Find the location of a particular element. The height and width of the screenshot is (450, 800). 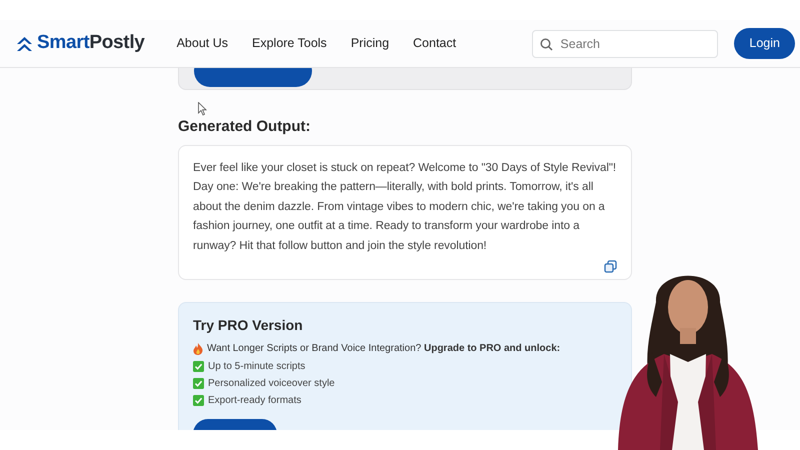

logo-icon is located at coordinates (24, 44).